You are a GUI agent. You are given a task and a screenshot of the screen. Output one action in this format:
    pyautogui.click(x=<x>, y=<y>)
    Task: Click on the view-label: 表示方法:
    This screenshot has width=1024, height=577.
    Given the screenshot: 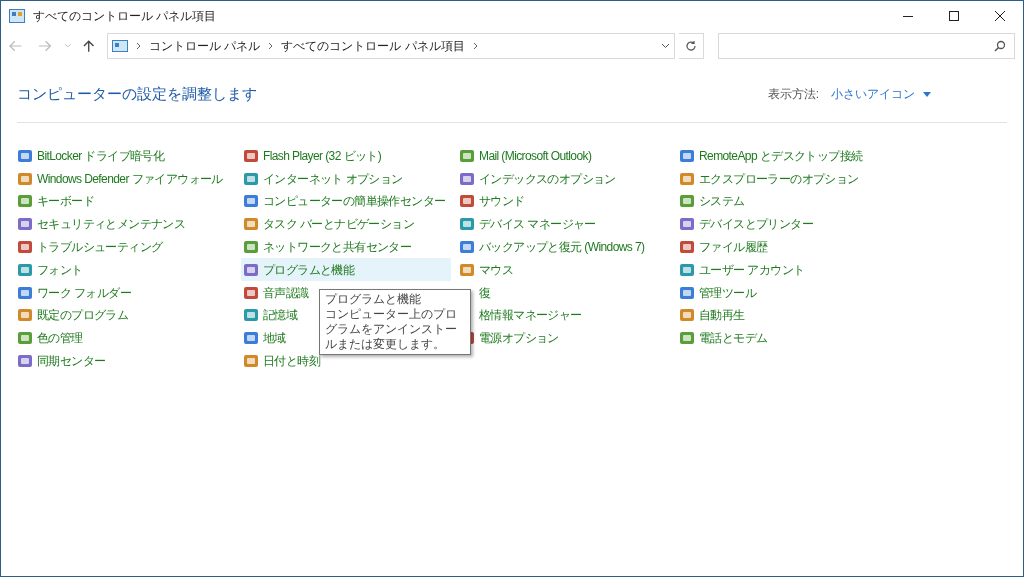 What is the action you would take?
    pyautogui.click(x=793, y=95)
    